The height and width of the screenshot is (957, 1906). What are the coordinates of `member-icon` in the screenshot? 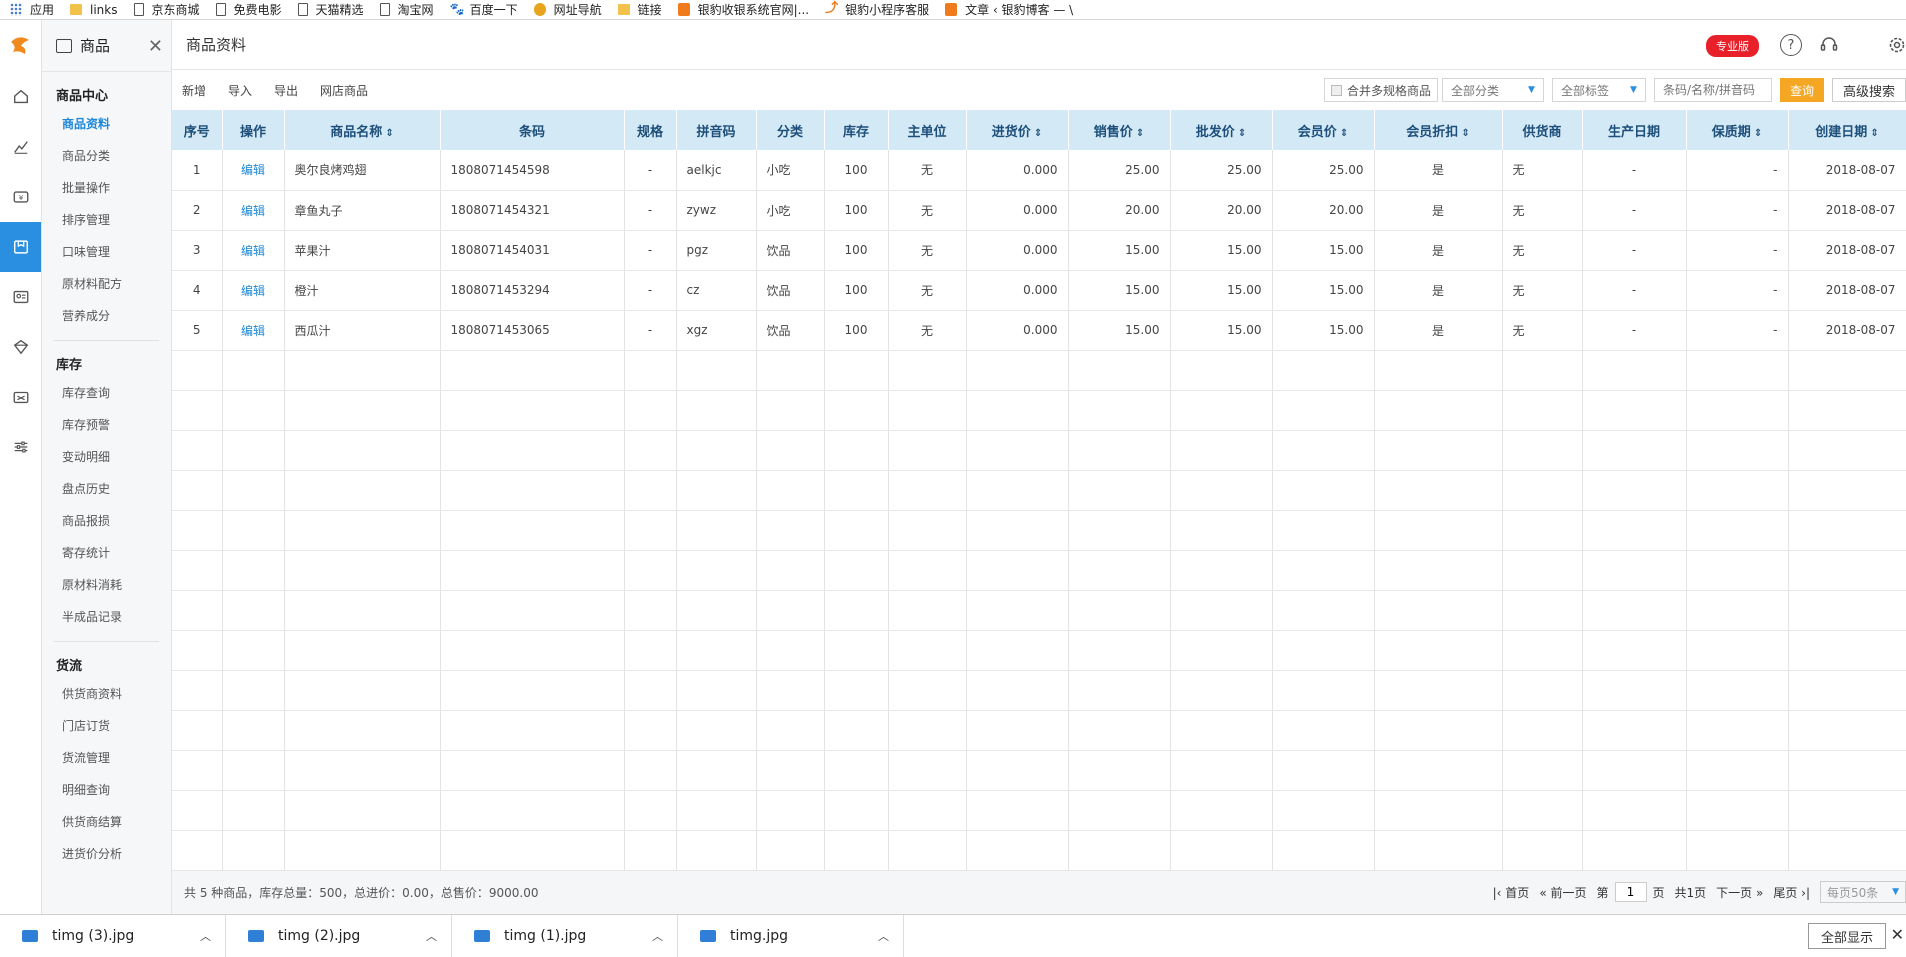 It's located at (20, 297).